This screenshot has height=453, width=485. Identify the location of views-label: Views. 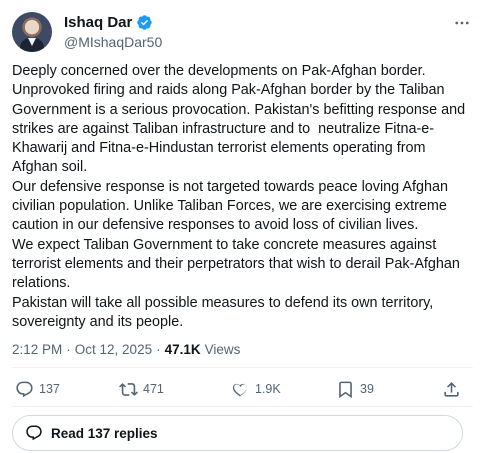
(222, 349).